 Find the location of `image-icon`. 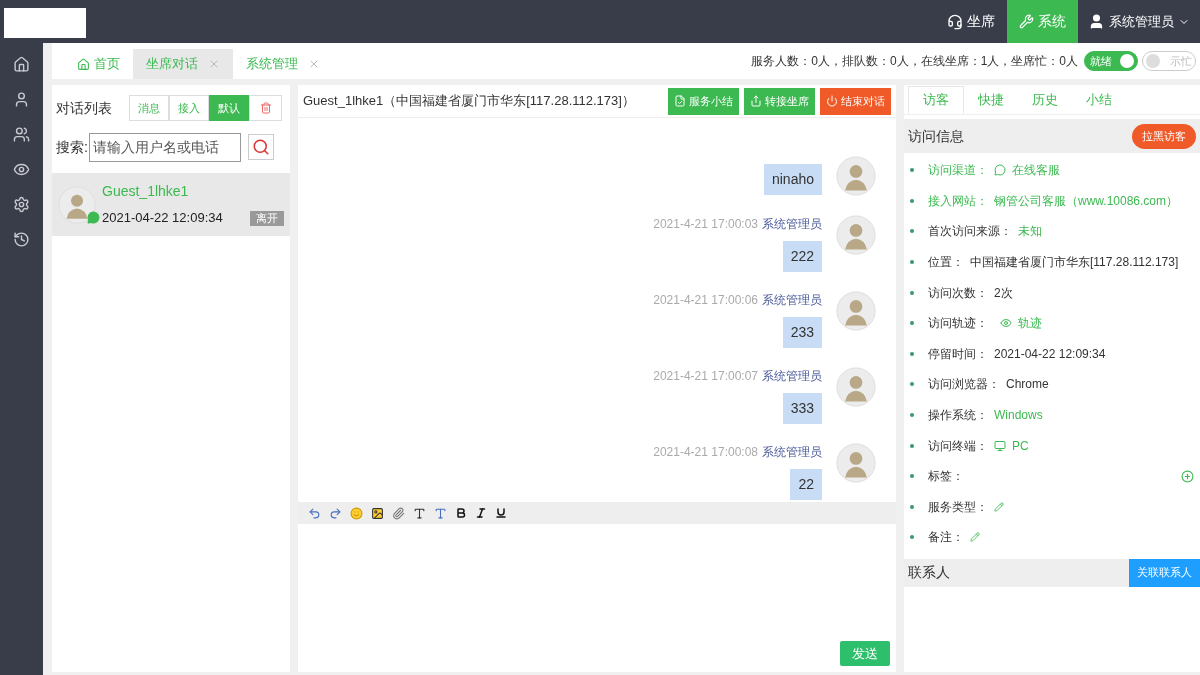

image-icon is located at coordinates (377, 513).